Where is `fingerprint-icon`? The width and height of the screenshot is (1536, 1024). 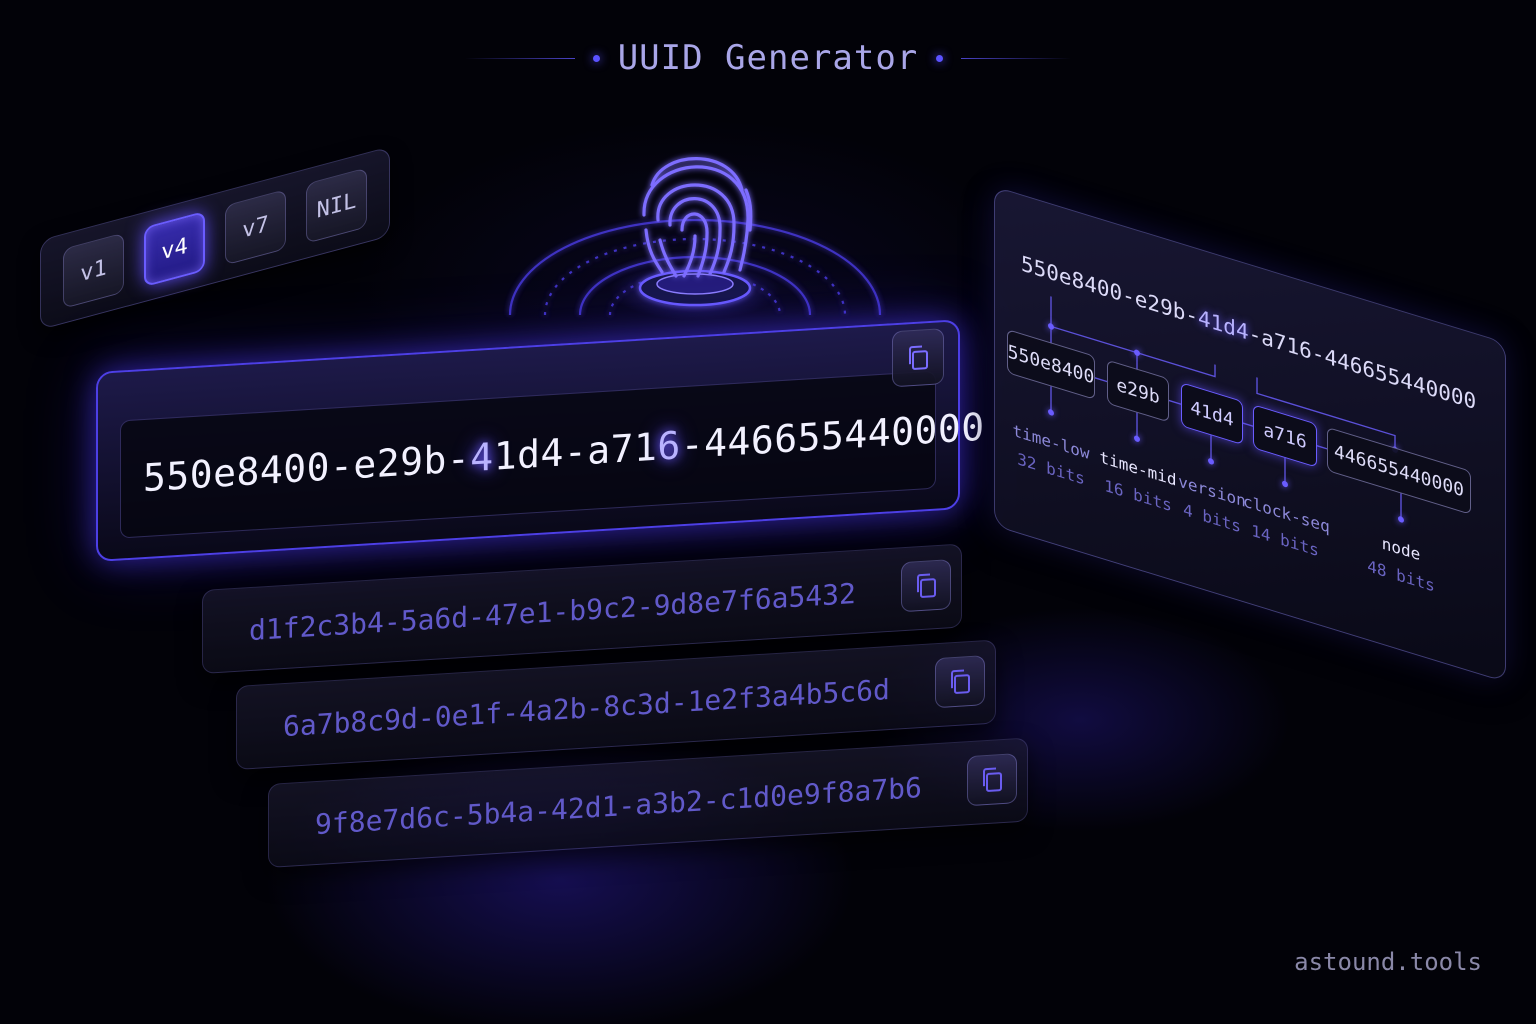 fingerprint-icon is located at coordinates (695, 240).